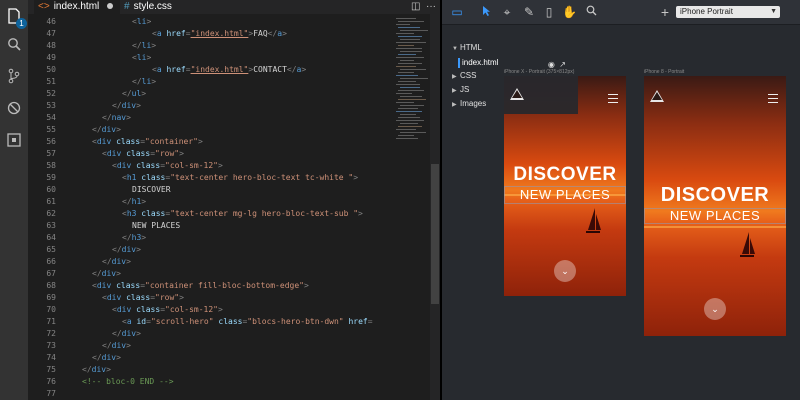 Image resolution: width=800 pixels, height=400 pixels. What do you see at coordinates (229, 82) in the screenshot?
I see `code-line: 51 </li>` at bounding box center [229, 82].